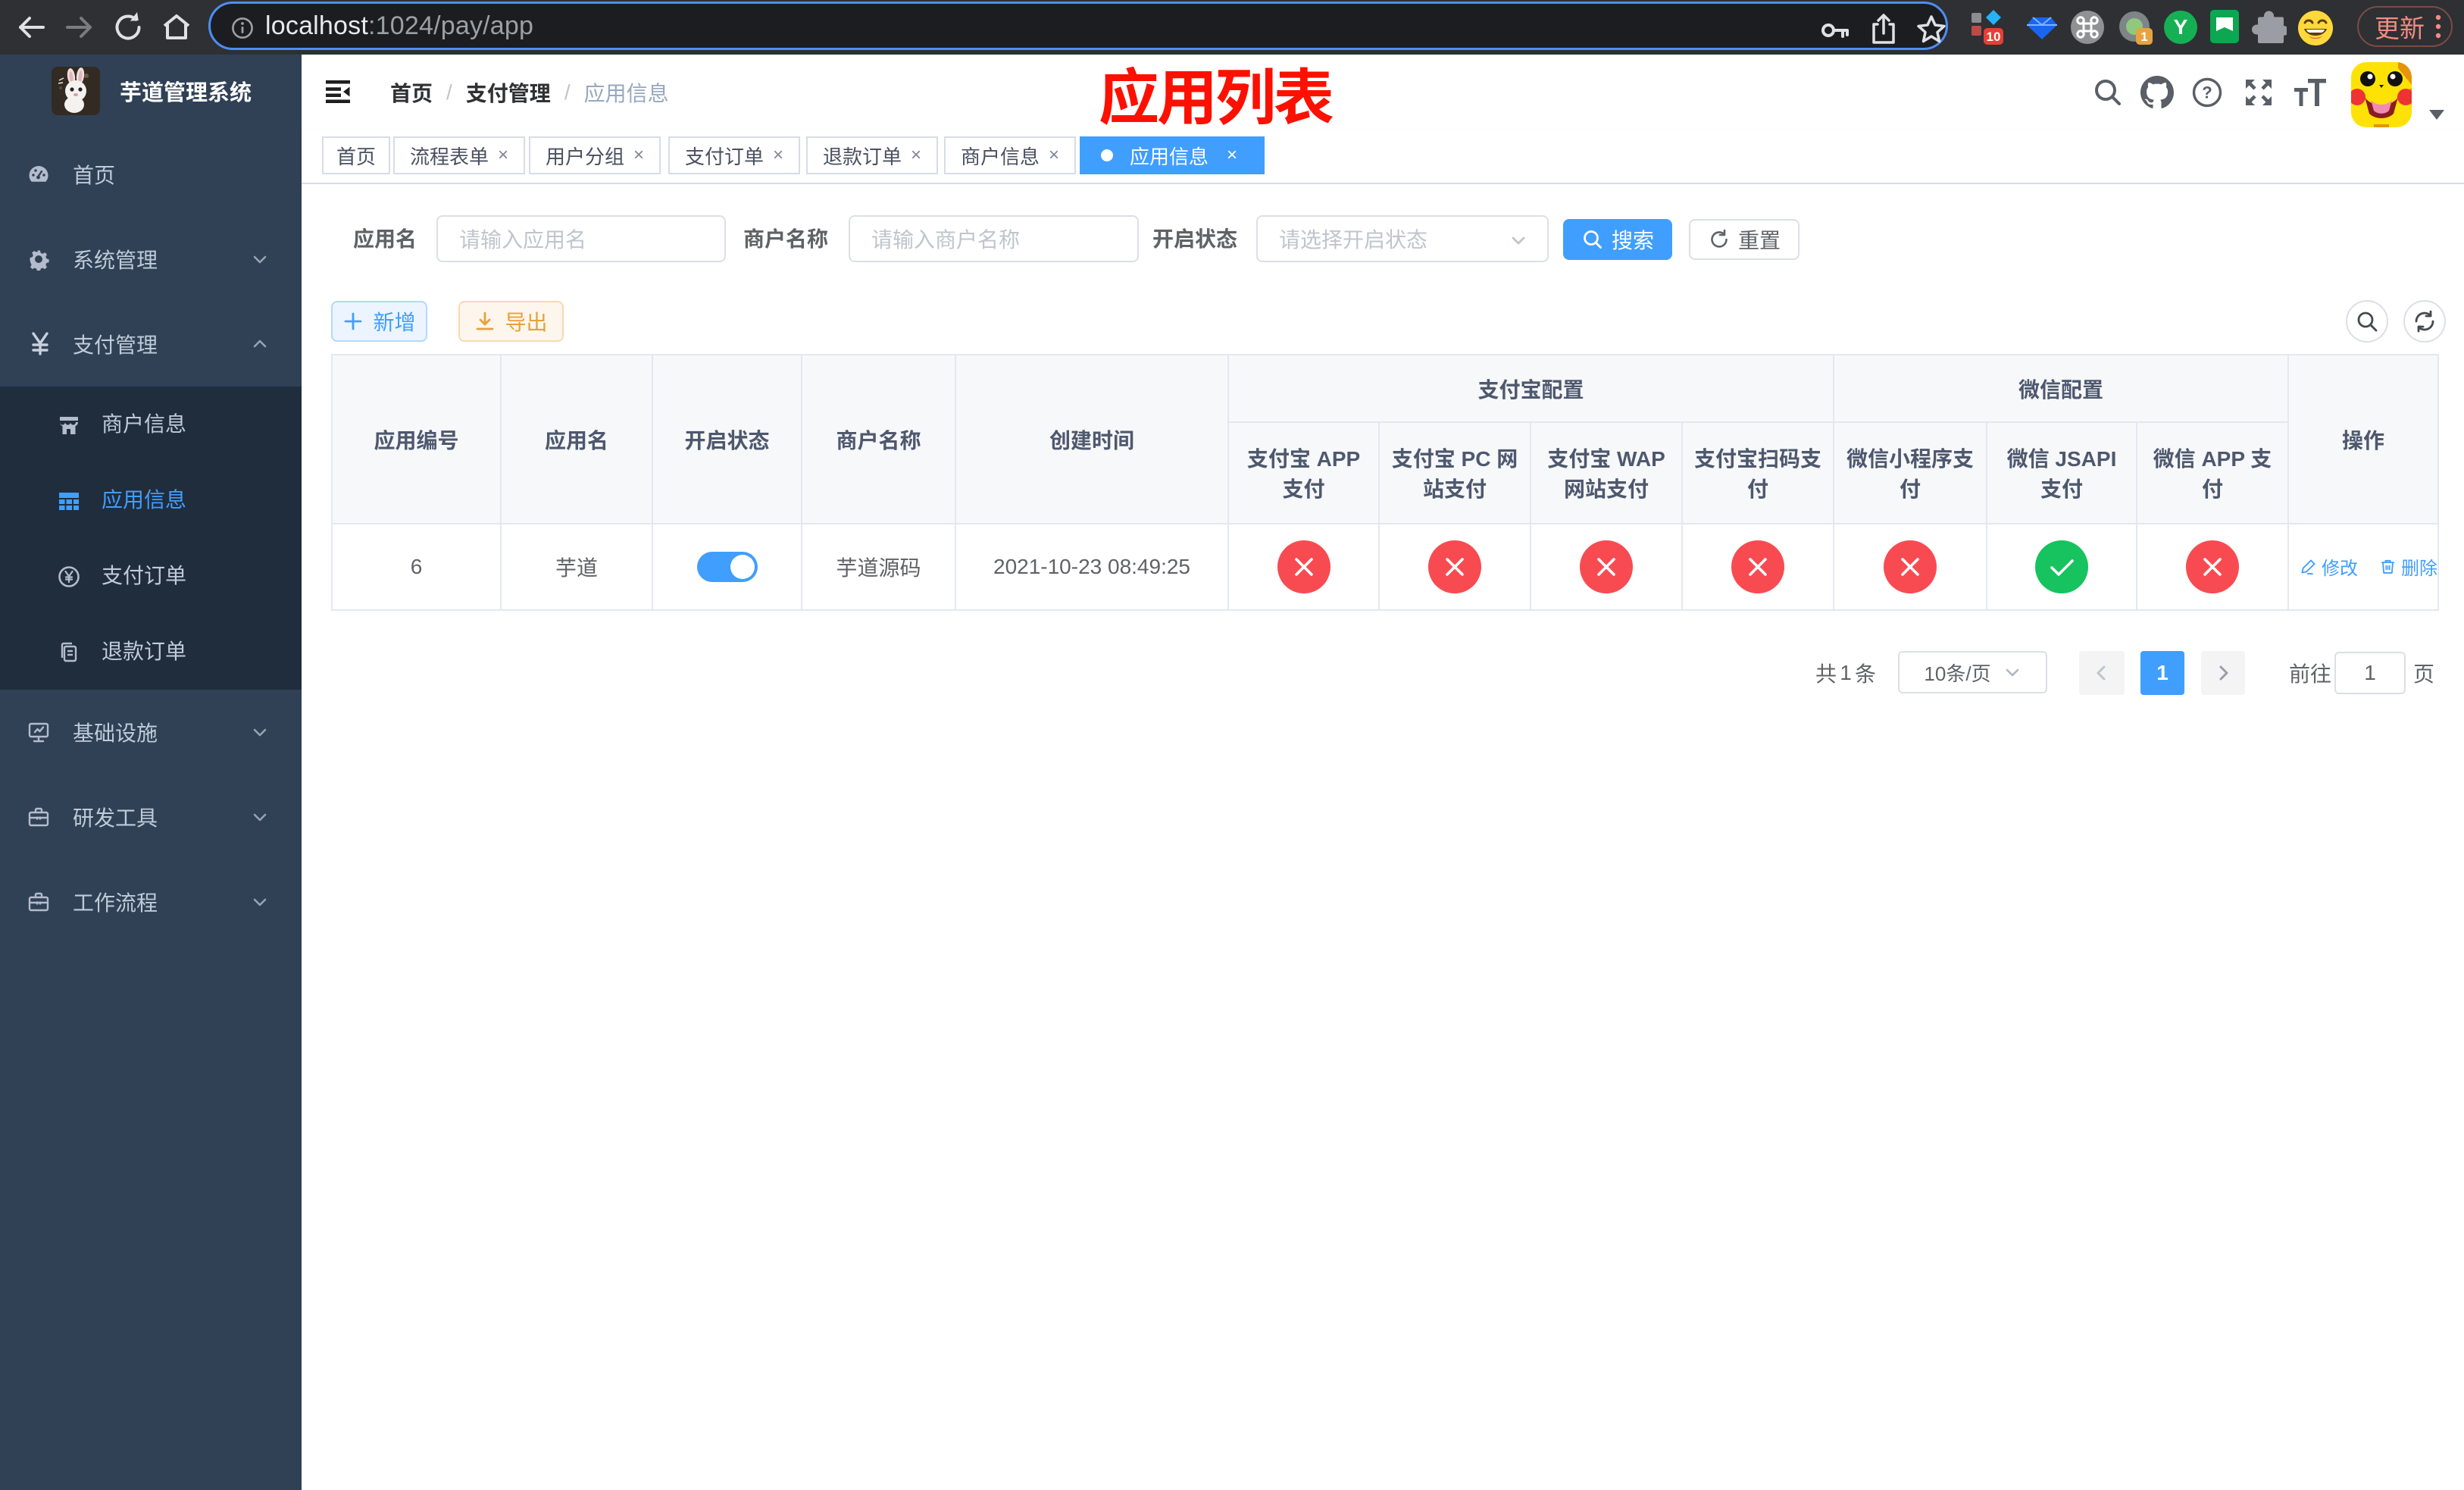 The height and width of the screenshot is (1490, 2464). What do you see at coordinates (1994, 37) in the screenshot?
I see `svg-text: 10` at bounding box center [1994, 37].